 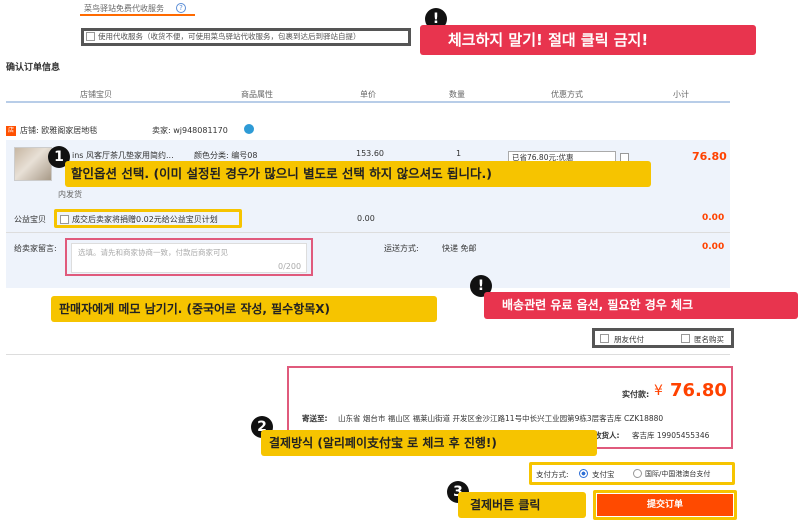 I want to click on col-header-item: 店铺宝贝, so click(x=96, y=94).